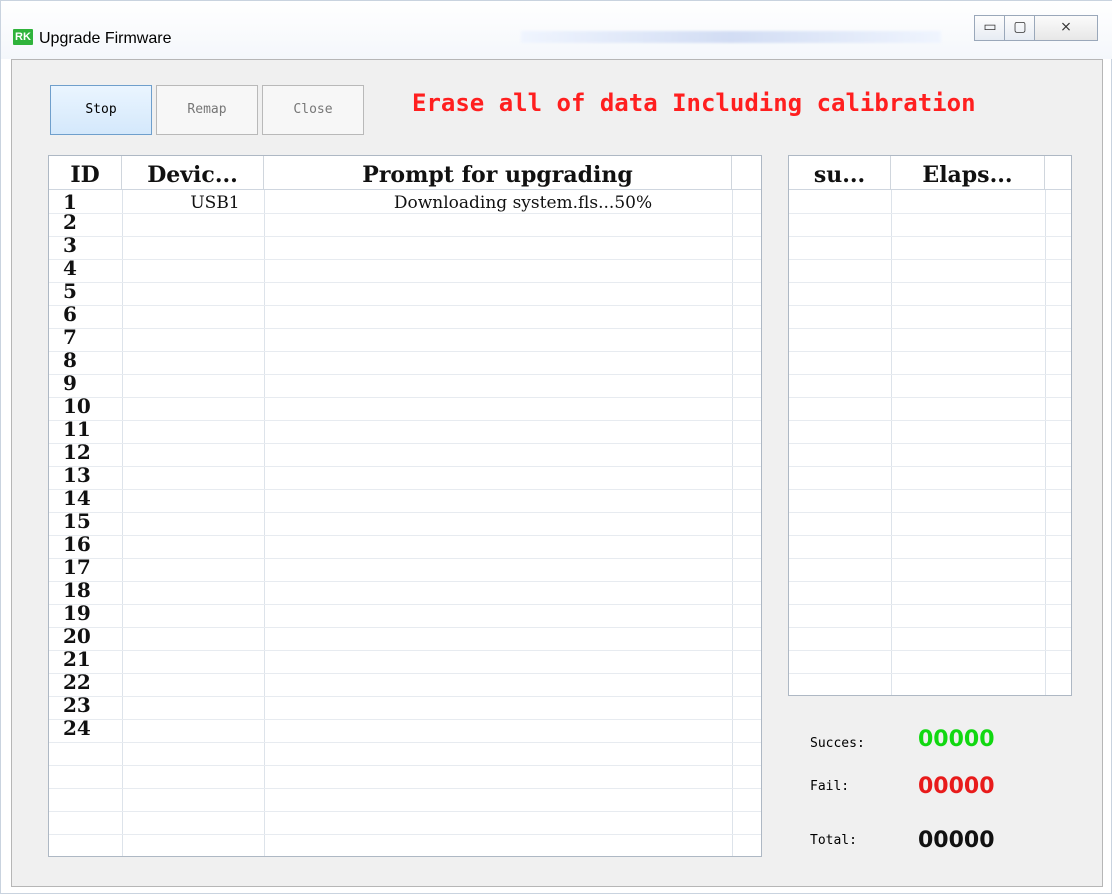  What do you see at coordinates (1066, 28) in the screenshot?
I see `close-window-button: ⨯` at bounding box center [1066, 28].